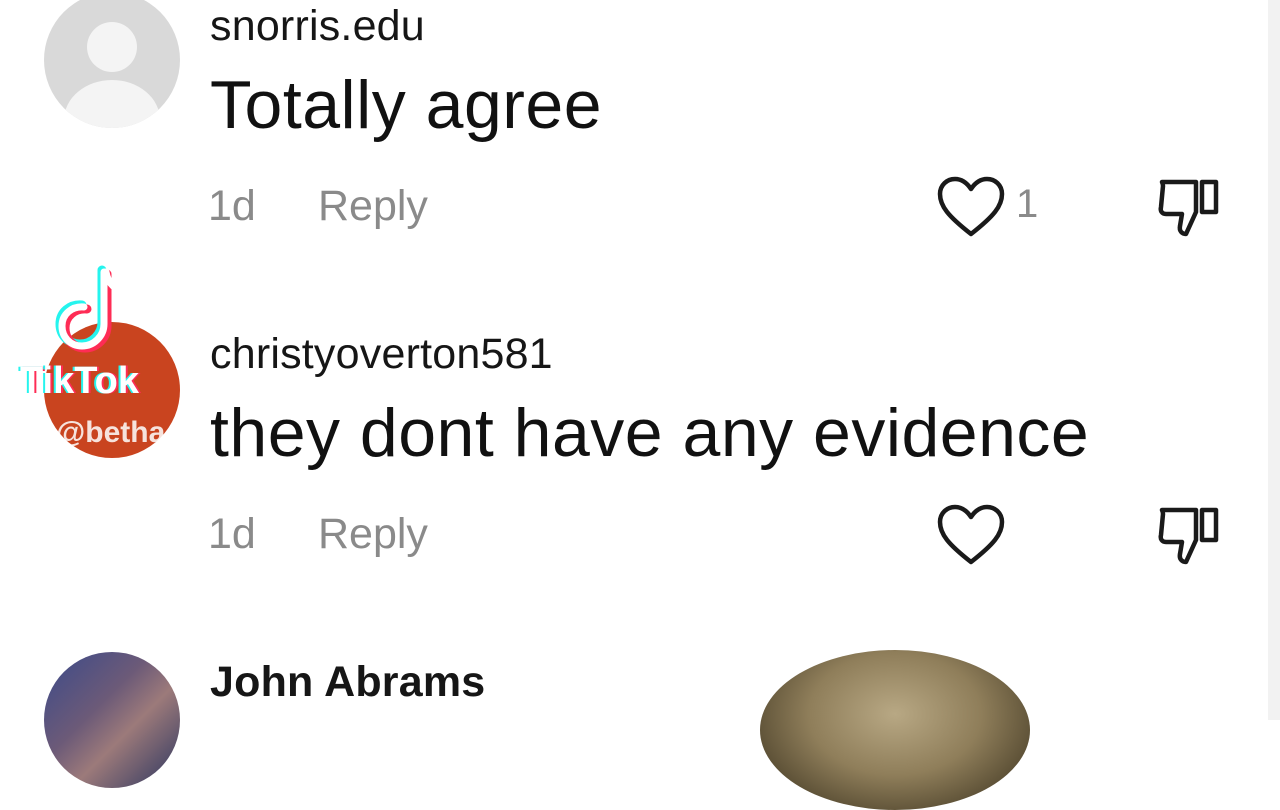 The image size is (1280, 810). What do you see at coordinates (93, 309) in the screenshot?
I see `tiktok-logo-icon` at bounding box center [93, 309].